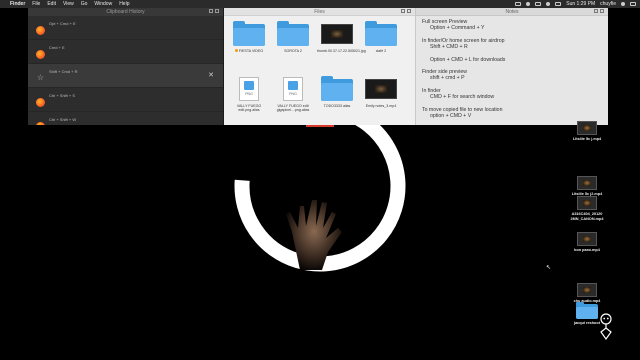 The width and height of the screenshot is (640, 360). What do you see at coordinates (558, 4) in the screenshot?
I see `battery-icon` at bounding box center [558, 4].